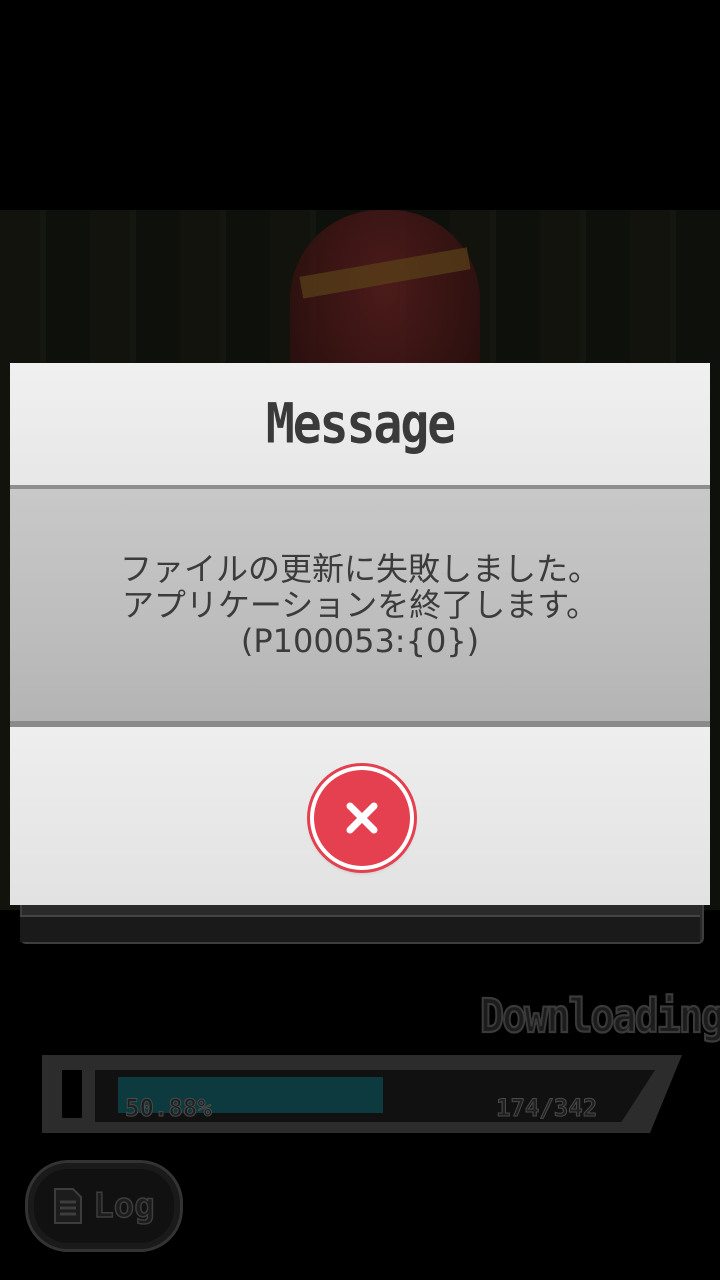  I want to click on log-button: Log, so click(104, 1206).